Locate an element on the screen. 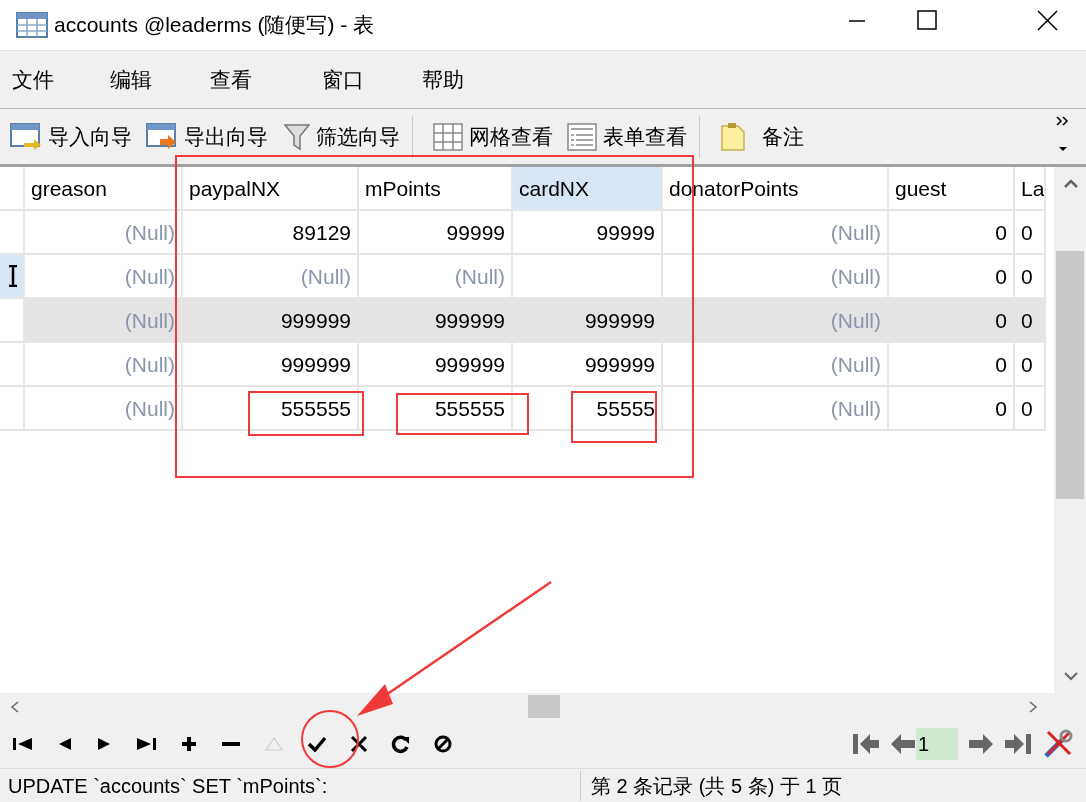 The height and width of the screenshot is (802, 1086). scroll-down-icon is located at coordinates (1071, 676).